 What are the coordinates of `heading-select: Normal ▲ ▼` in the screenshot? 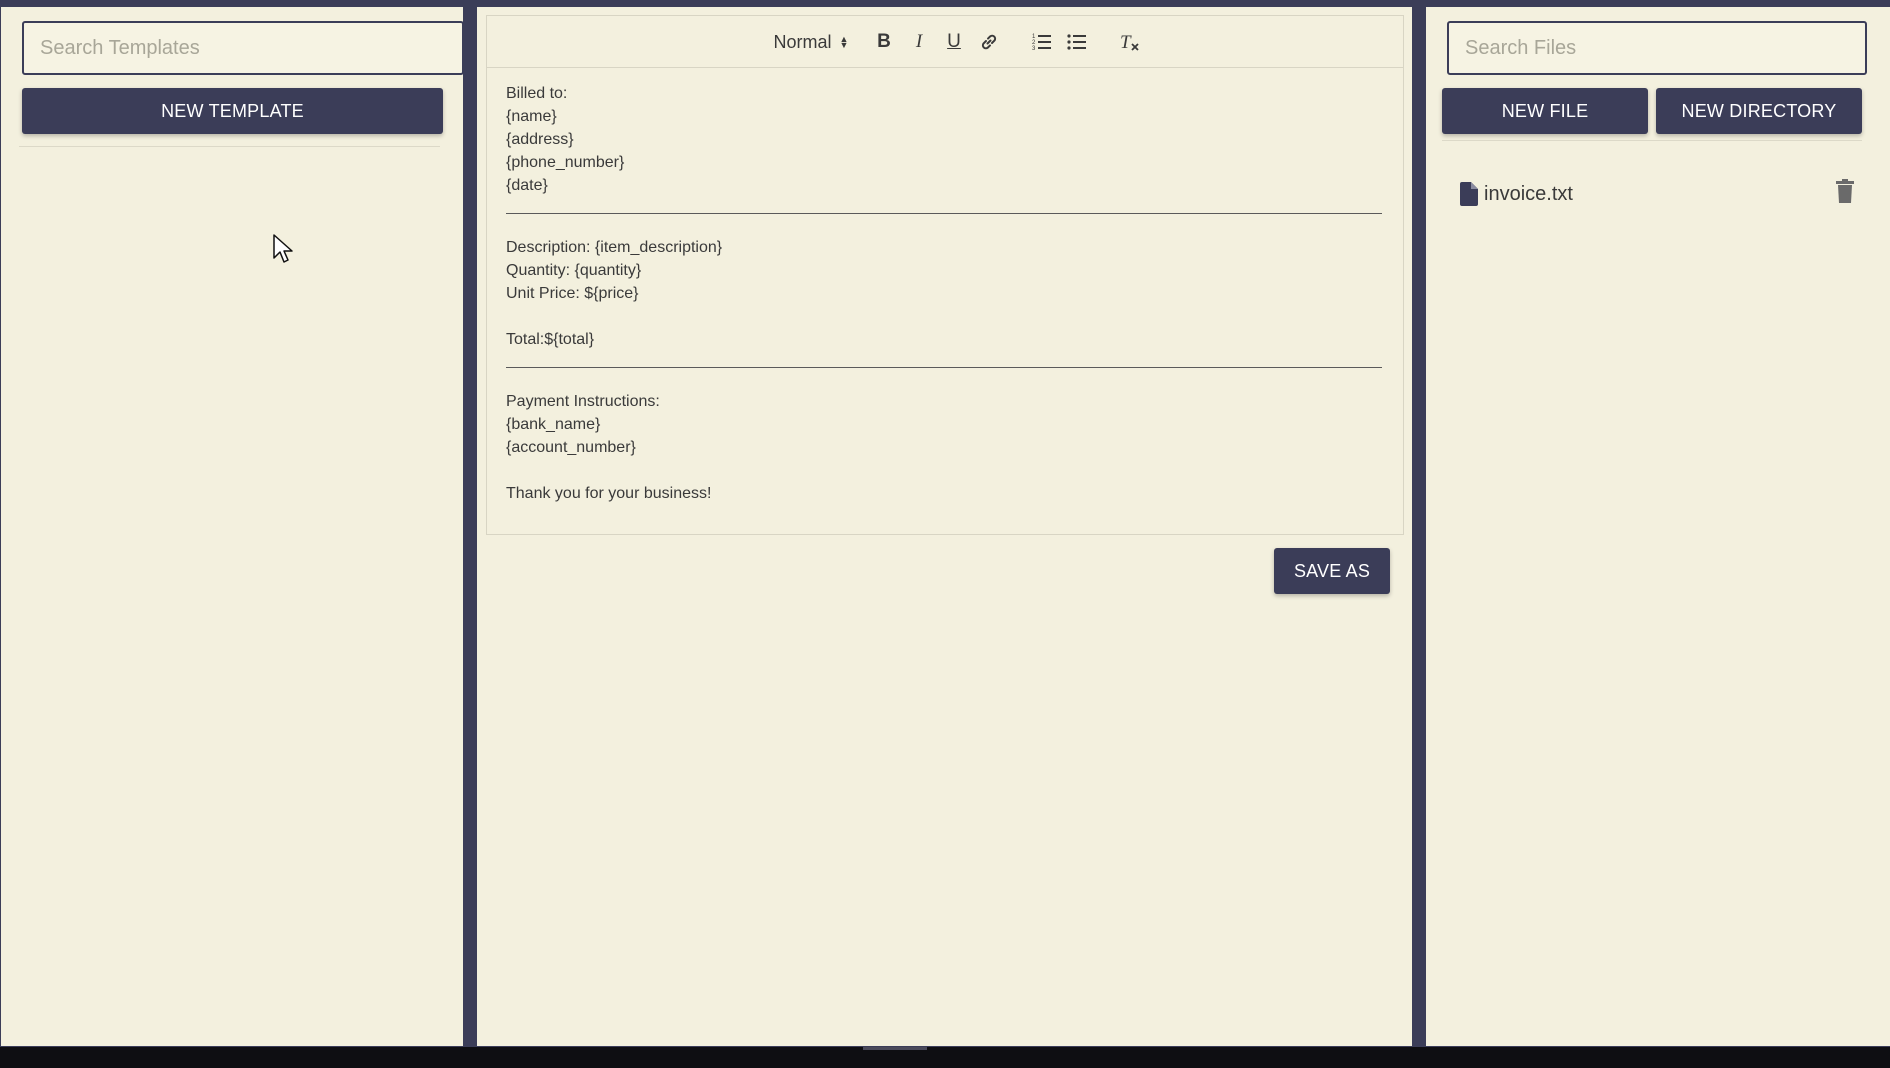 It's located at (811, 42).